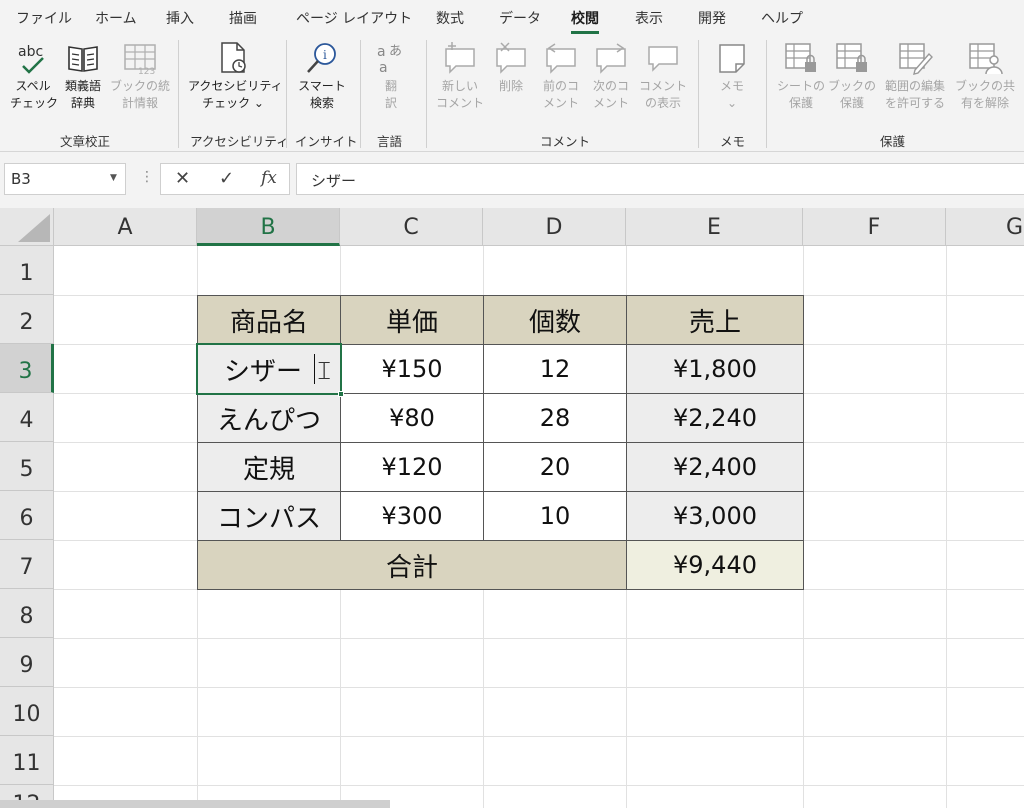 Image resolution: width=1024 pixels, height=808 pixels. I want to click on row-header-4: 4, so click(27, 417).